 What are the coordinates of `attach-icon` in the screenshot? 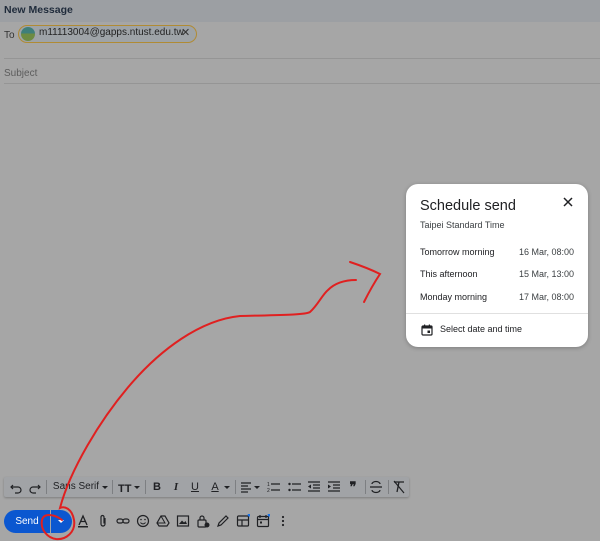 It's located at (103, 521).